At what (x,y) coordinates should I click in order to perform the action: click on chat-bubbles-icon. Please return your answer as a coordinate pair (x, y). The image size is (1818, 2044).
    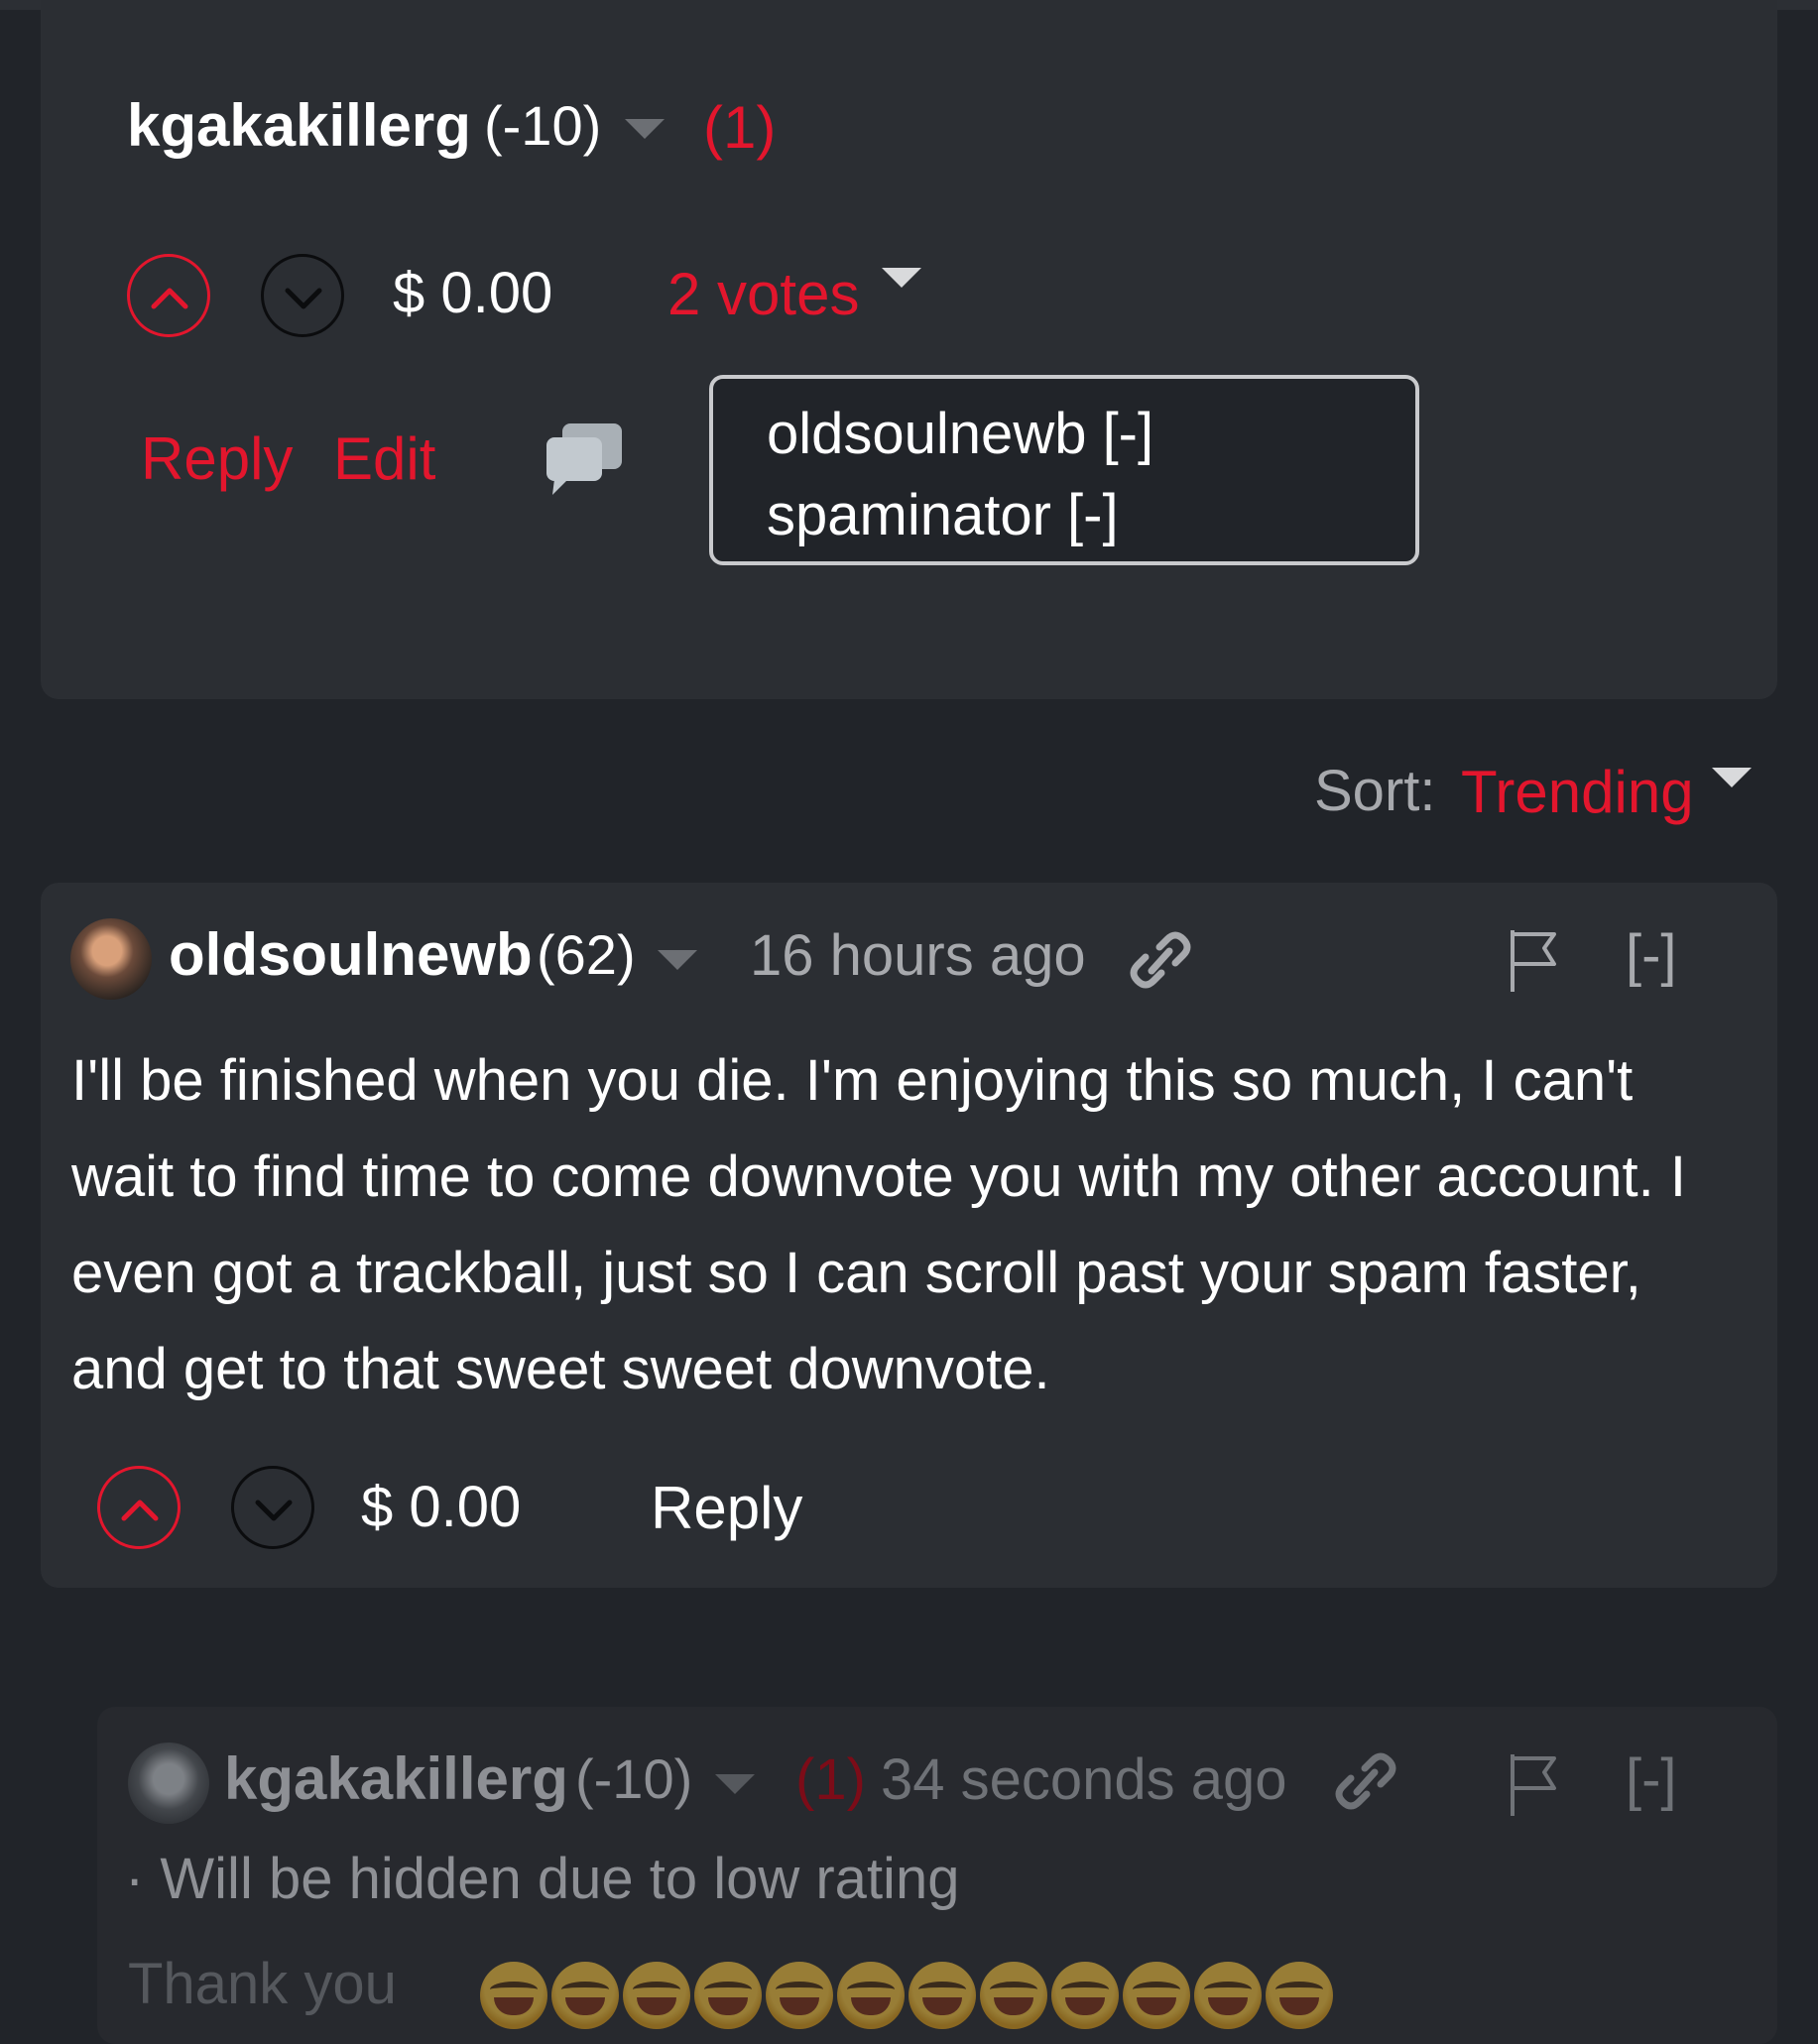
    Looking at the image, I should click on (584, 459).